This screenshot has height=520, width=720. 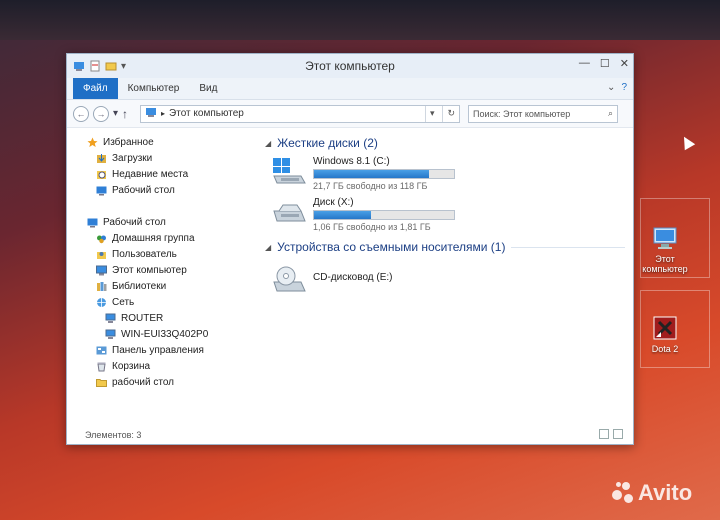 What do you see at coordinates (162, 158) in the screenshot?
I see `nav-item: Загрузки` at bounding box center [162, 158].